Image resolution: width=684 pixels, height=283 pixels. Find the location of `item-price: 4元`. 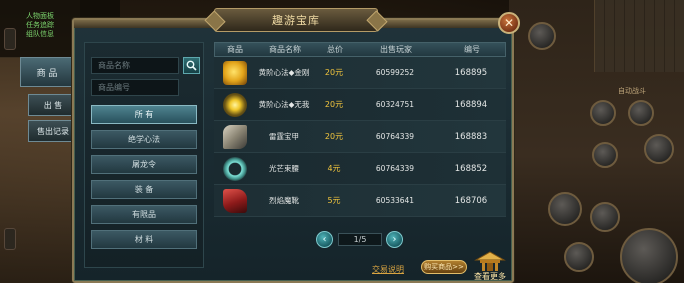

item-price: 4元 is located at coordinates (334, 168).